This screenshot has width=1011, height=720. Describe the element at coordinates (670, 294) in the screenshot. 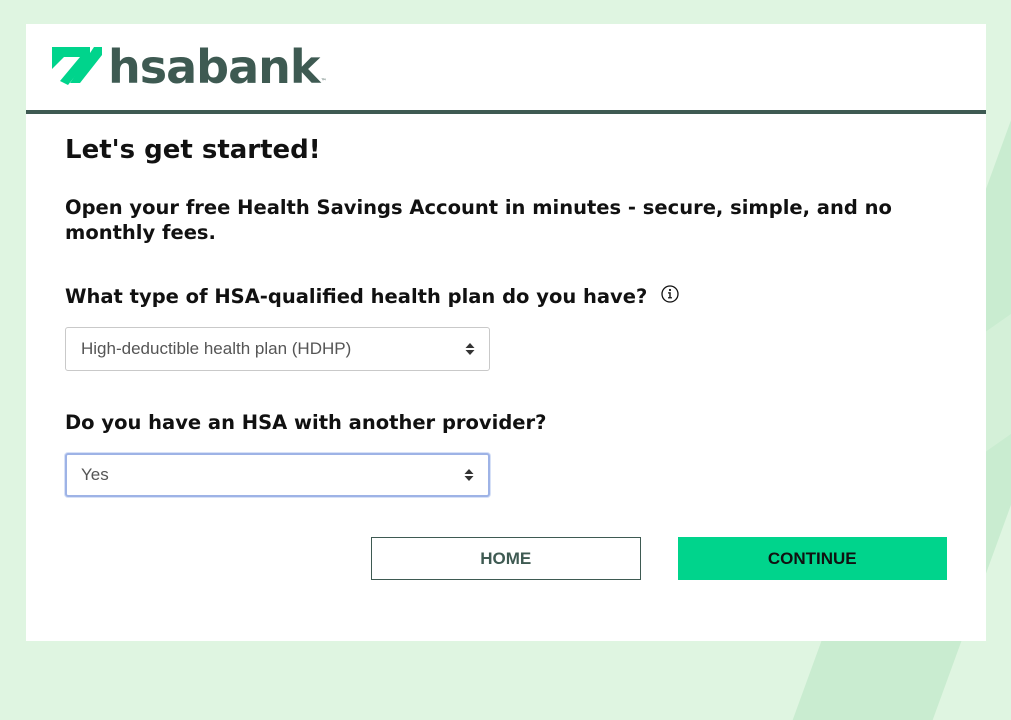

I see `info-circle-icon` at that location.